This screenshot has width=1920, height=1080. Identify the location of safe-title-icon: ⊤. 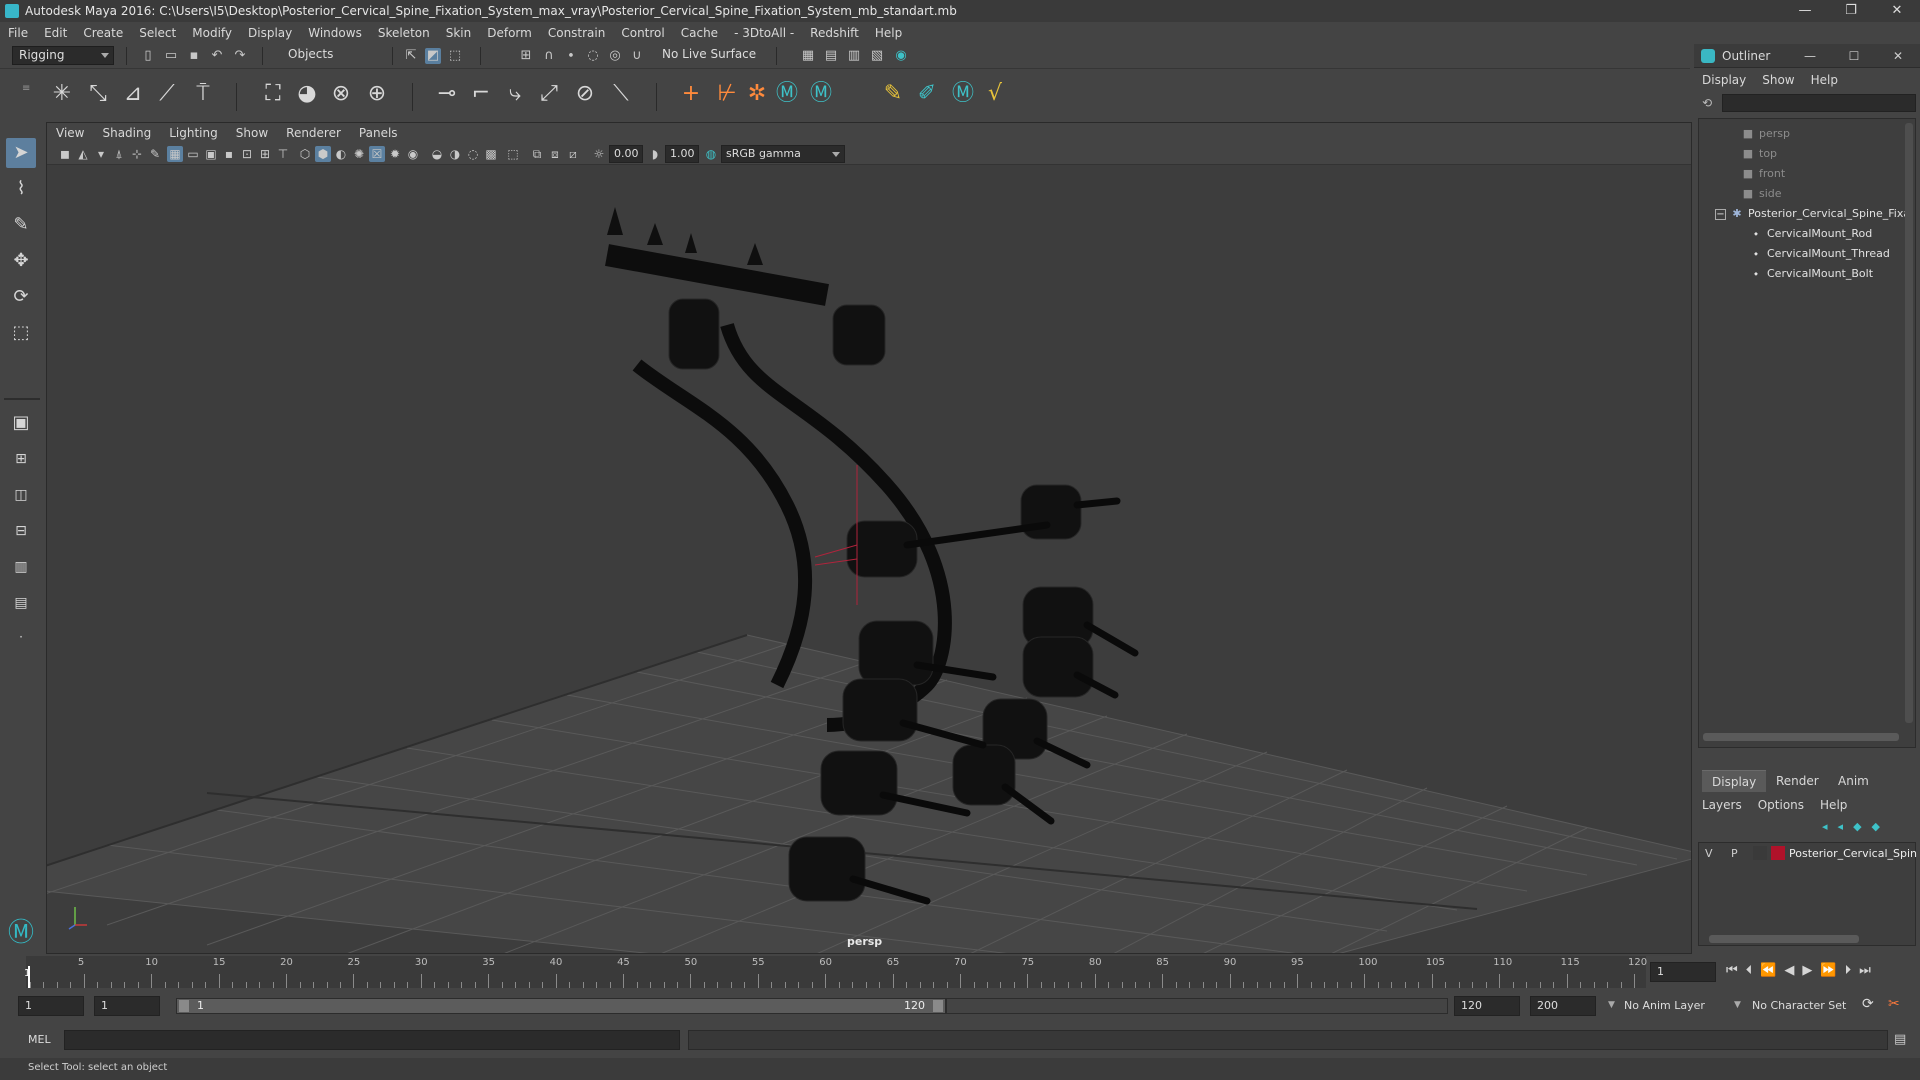
(283, 154).